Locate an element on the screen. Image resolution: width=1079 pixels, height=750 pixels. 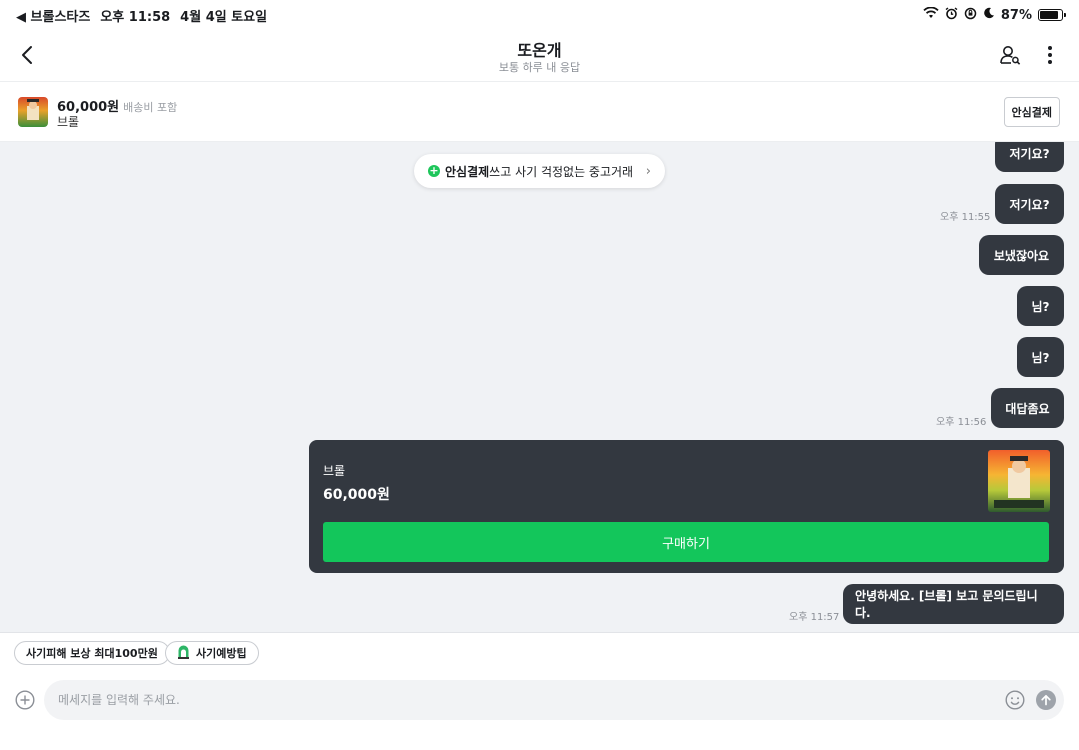
wifi-icon is located at coordinates (931, 14).